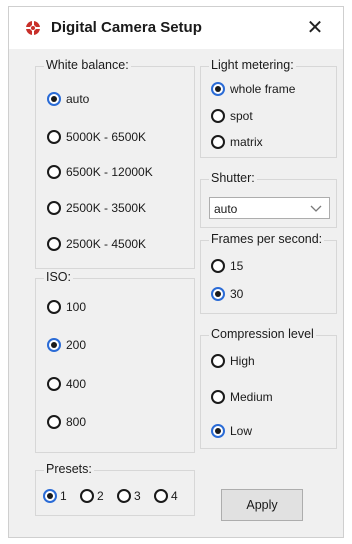 This screenshot has width=352, height=544. Describe the element at coordinates (237, 294) in the screenshot. I see `radio-label: 30` at that location.